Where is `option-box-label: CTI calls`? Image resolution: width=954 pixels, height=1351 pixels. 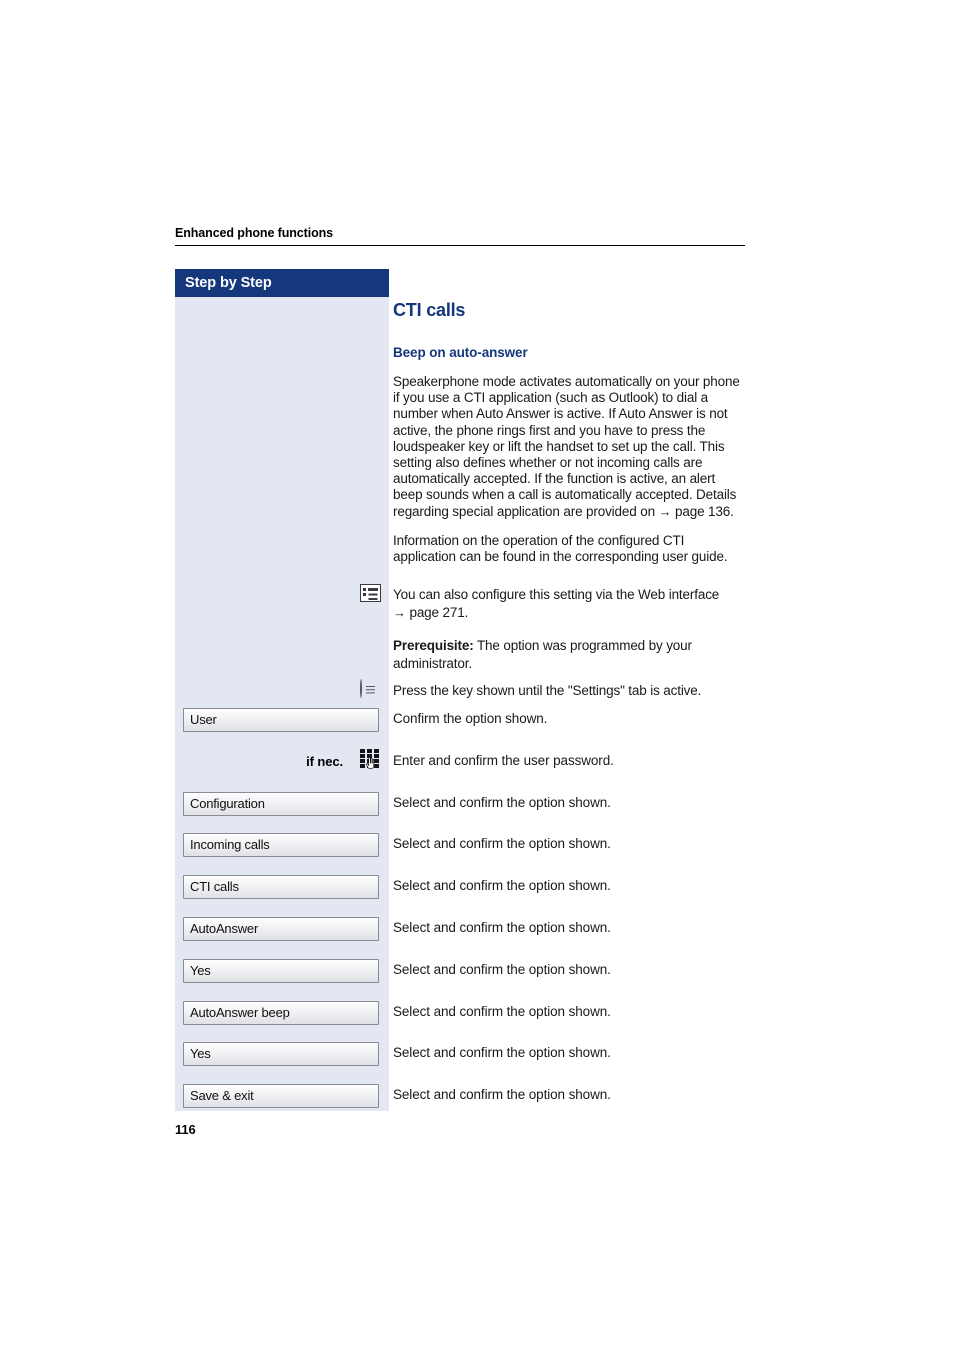 option-box-label: CTI calls is located at coordinates (214, 887).